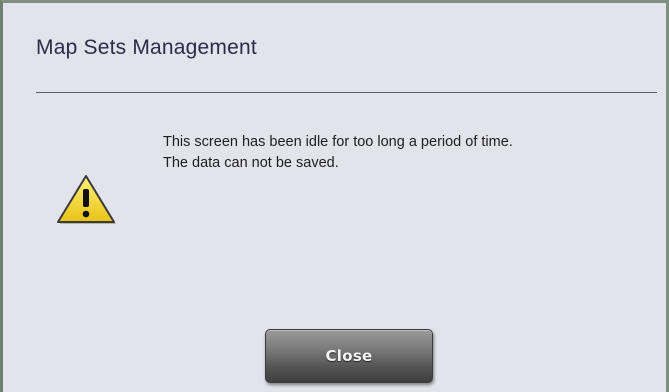  Describe the element at coordinates (251, 163) in the screenshot. I see `message-line: The data can not be saved.` at that location.